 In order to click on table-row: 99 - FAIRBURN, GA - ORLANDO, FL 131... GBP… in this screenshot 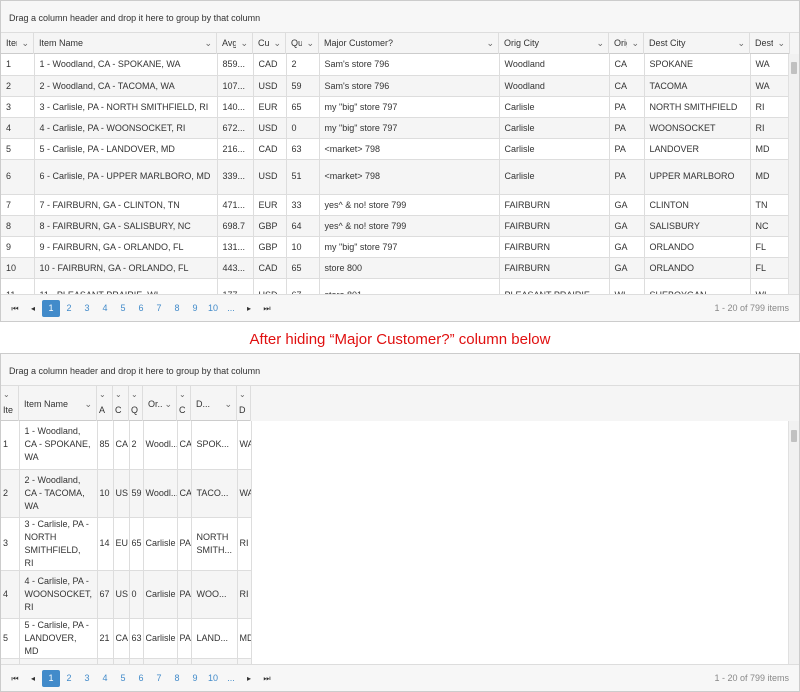, I will do `click(396, 247)`.